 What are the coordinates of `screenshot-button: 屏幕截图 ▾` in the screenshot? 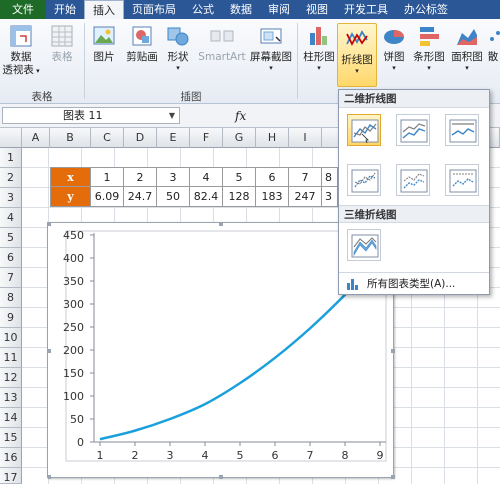 It's located at (271, 47).